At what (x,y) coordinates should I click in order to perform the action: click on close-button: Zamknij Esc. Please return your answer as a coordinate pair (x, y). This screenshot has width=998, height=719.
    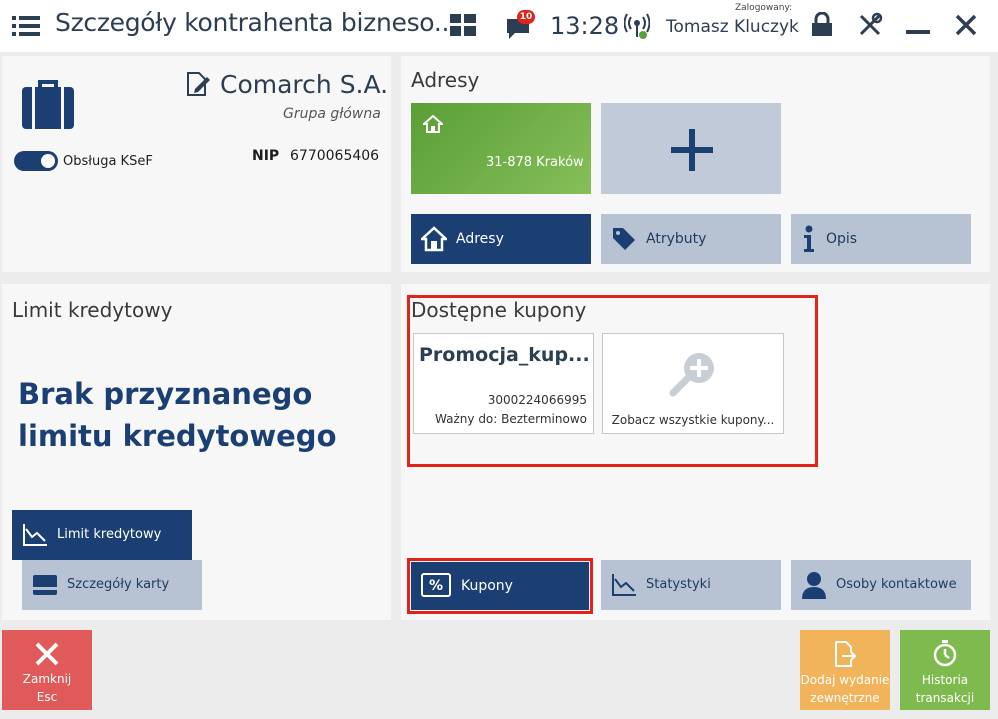
    Looking at the image, I should click on (47, 670).